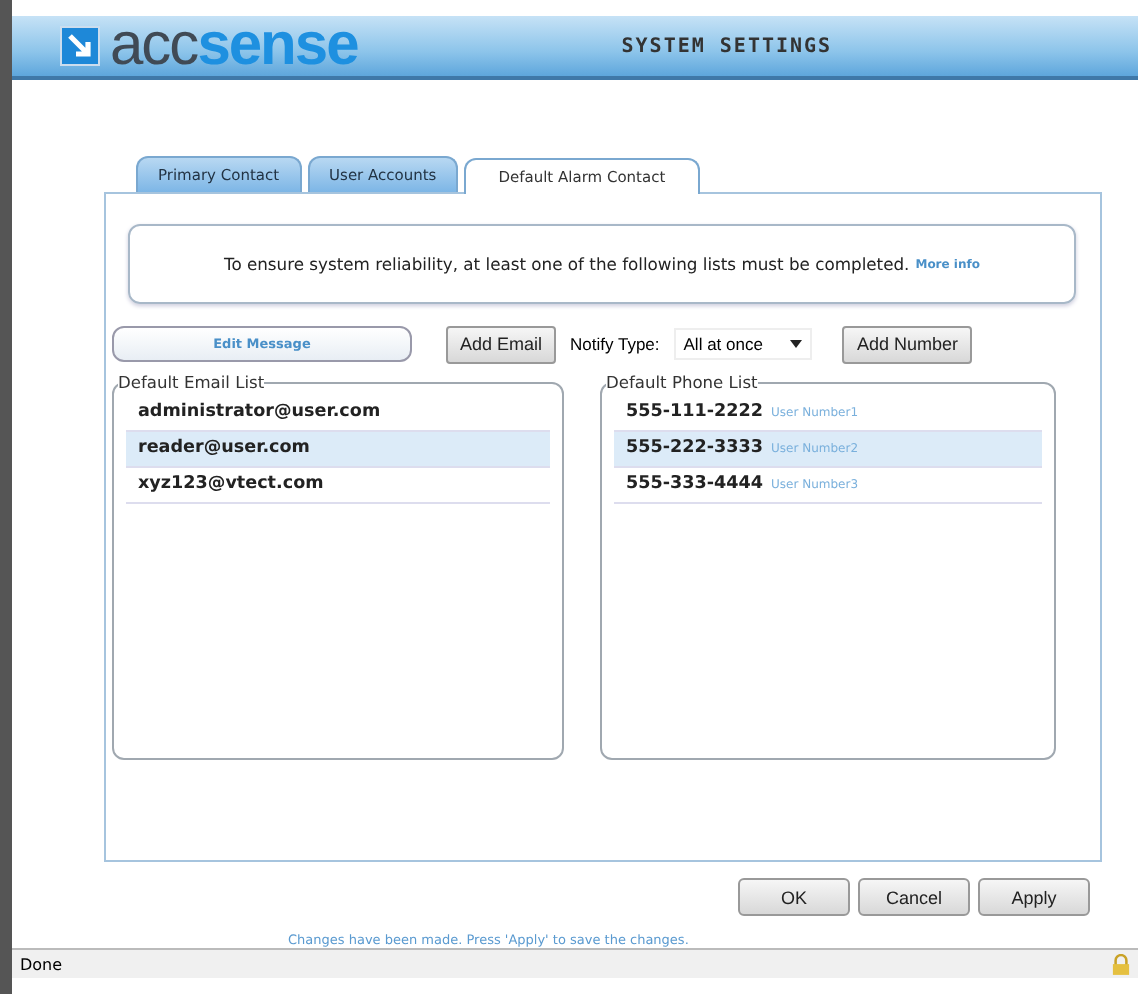  Describe the element at coordinates (338, 450) in the screenshot. I see `email-row: reader@user.com` at that location.